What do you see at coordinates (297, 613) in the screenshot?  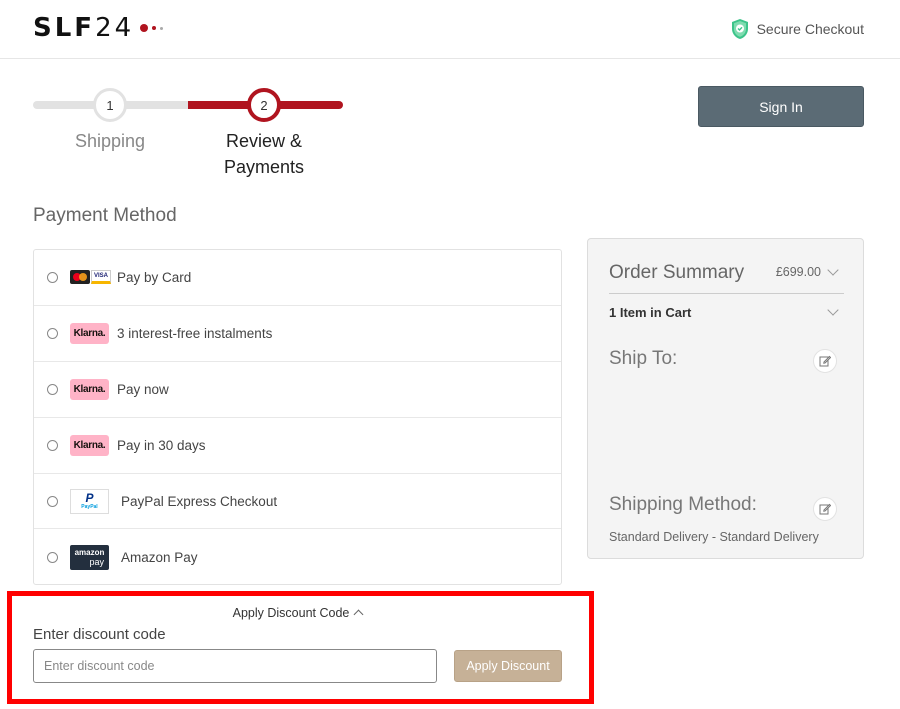 I see `apply-discount-toggle: Apply Discount Code` at bounding box center [297, 613].